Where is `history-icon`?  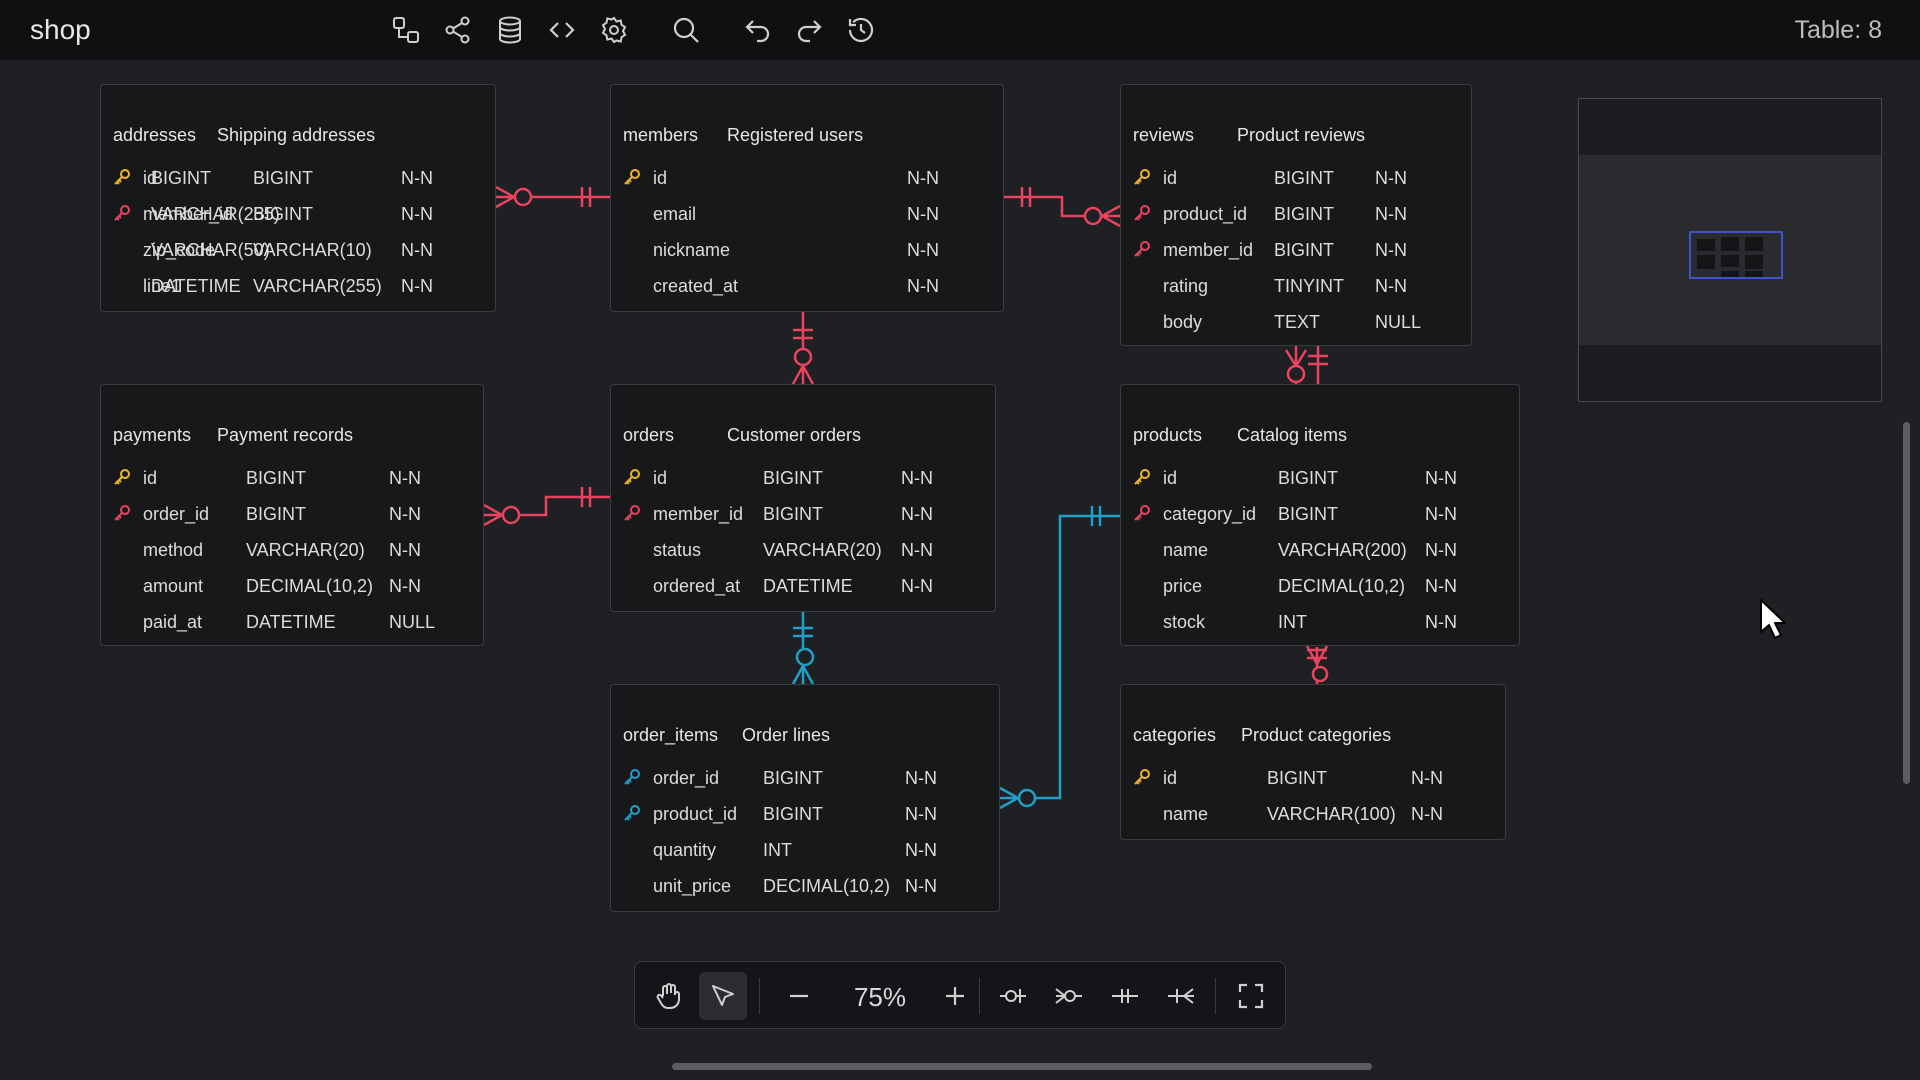 history-icon is located at coordinates (861, 30).